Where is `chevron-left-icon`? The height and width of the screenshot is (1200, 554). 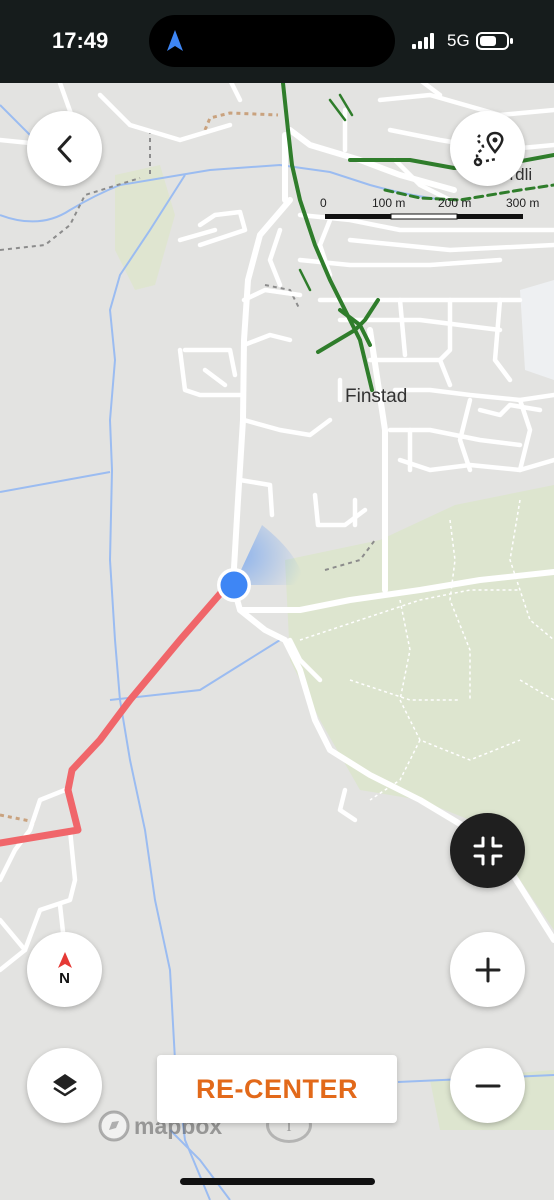 chevron-left-icon is located at coordinates (64, 148).